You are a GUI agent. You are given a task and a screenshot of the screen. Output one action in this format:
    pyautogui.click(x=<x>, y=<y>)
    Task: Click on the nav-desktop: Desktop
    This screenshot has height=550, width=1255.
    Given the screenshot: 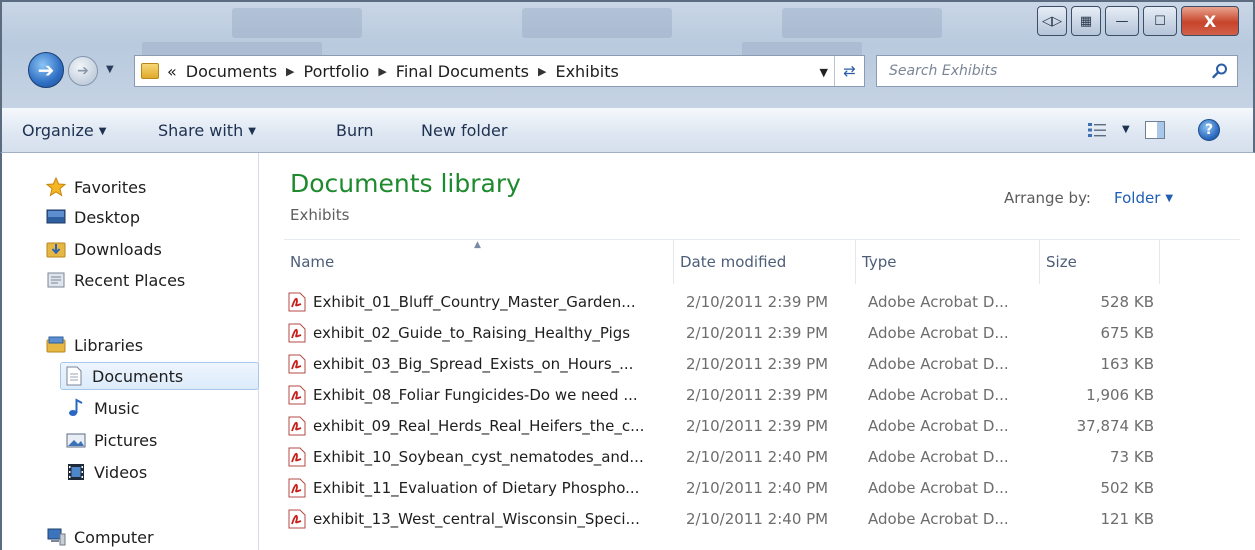 What is the action you would take?
    pyautogui.click(x=93, y=217)
    